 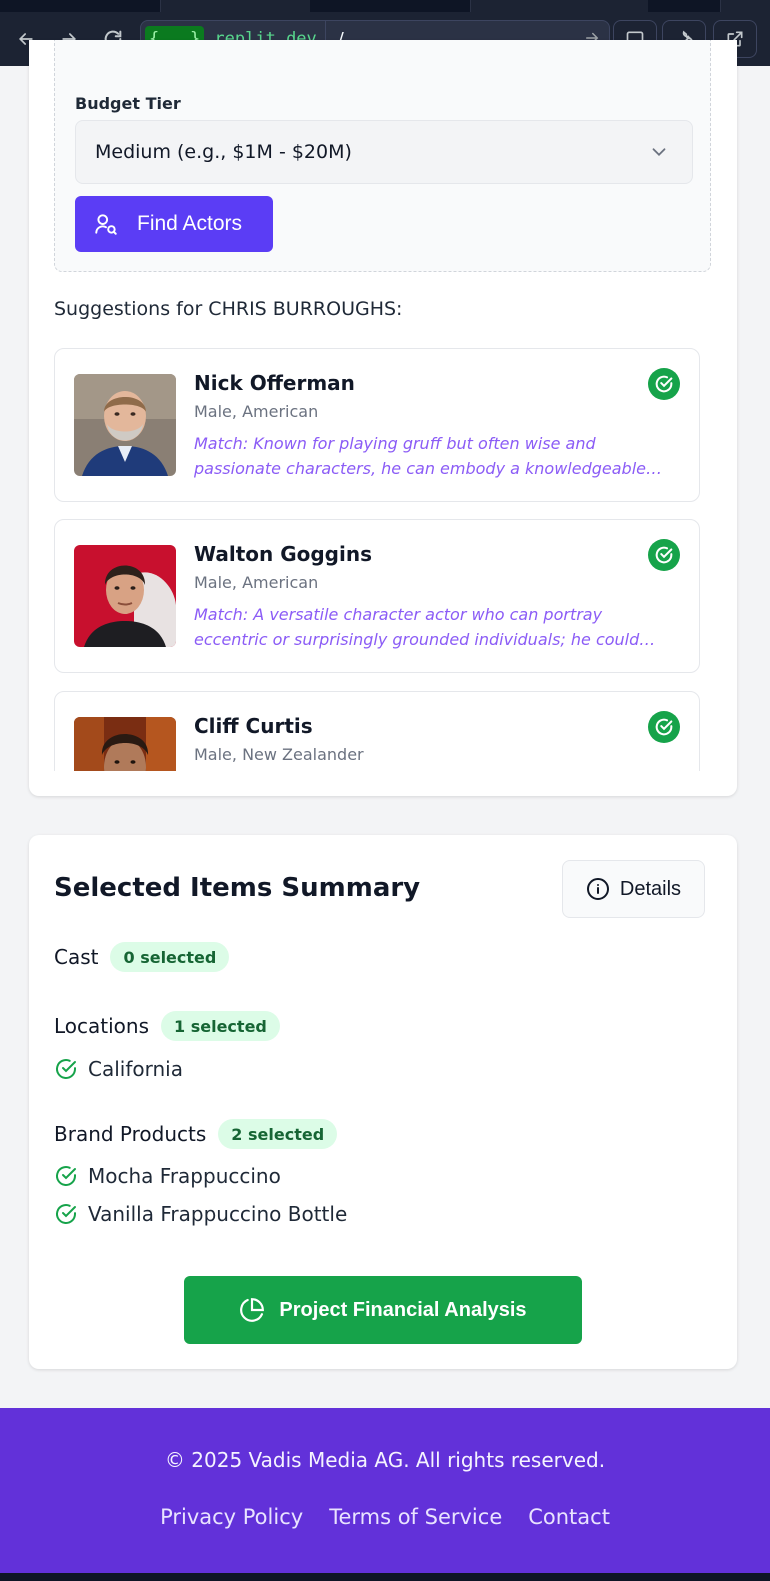 What do you see at coordinates (650, 888) in the screenshot?
I see `details-label: Details` at bounding box center [650, 888].